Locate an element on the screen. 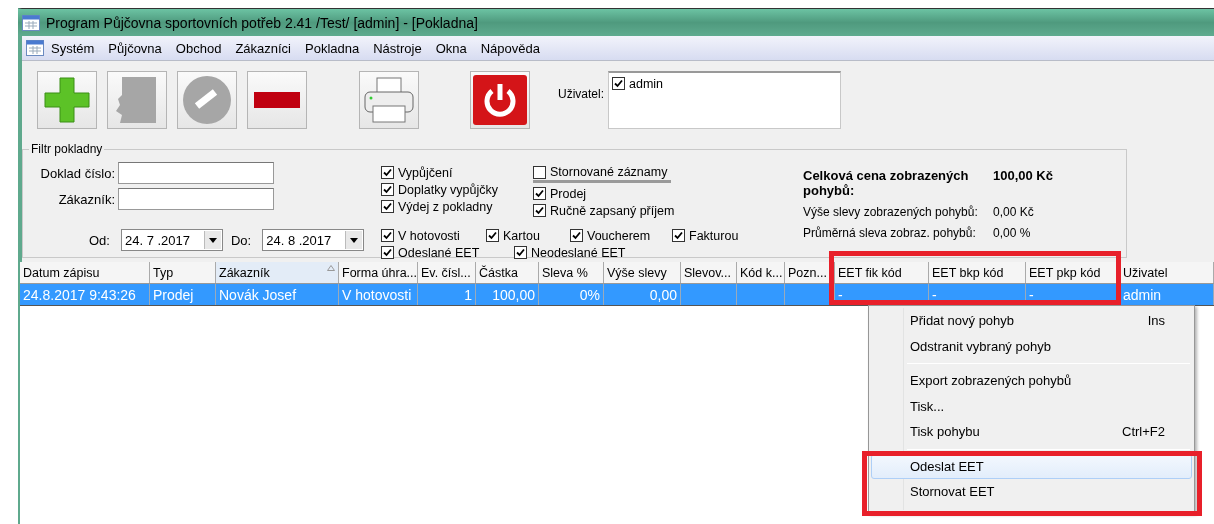 The height and width of the screenshot is (524, 1214). date-picker: 24. 8 .2017 is located at coordinates (313, 240).